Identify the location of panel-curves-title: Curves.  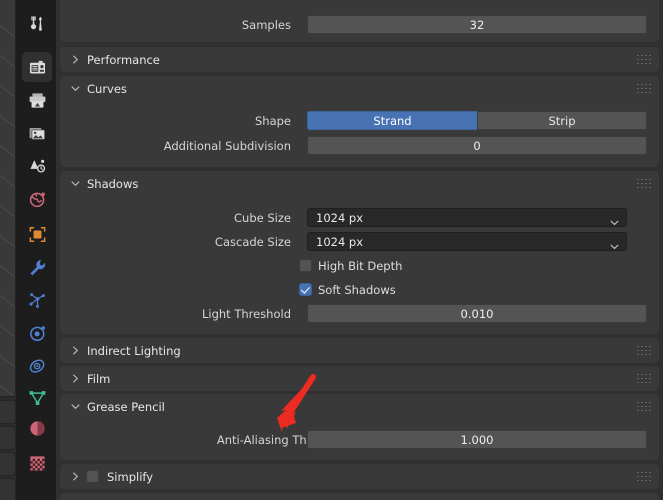
(107, 88).